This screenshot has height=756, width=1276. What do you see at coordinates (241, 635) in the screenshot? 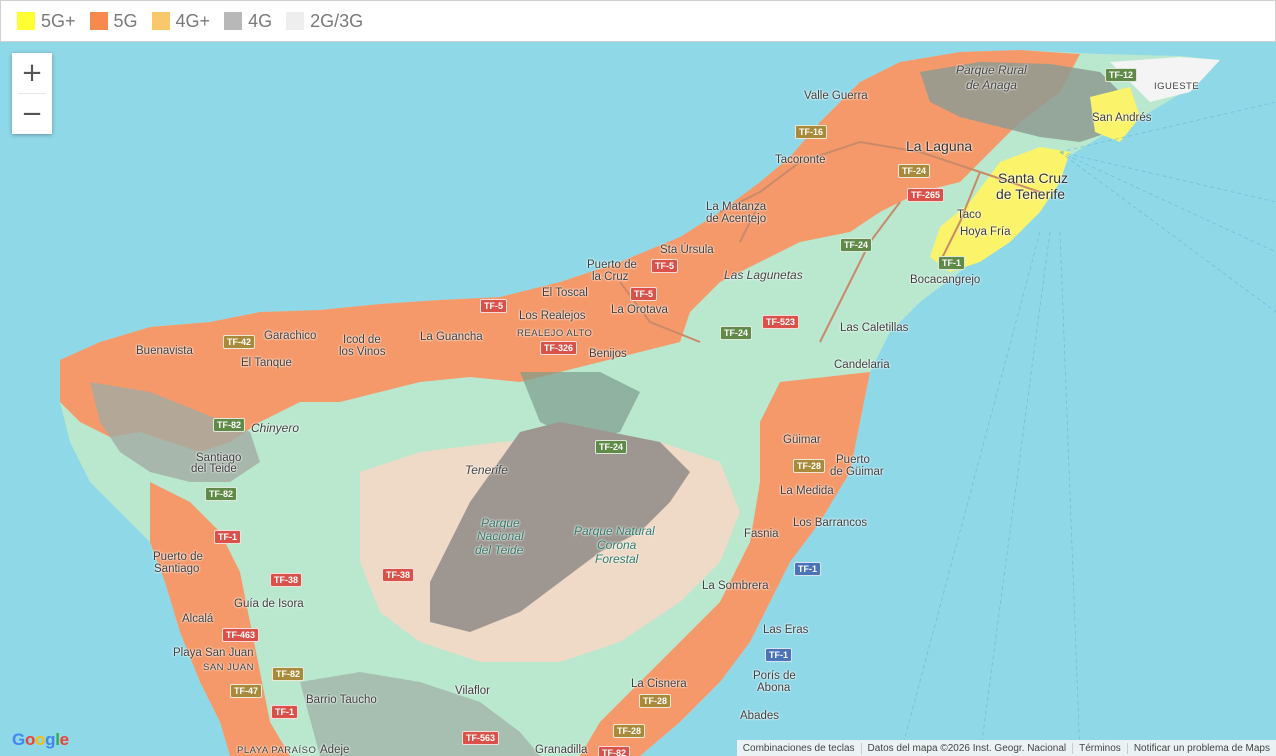
I see `road-shield: TF-463` at bounding box center [241, 635].